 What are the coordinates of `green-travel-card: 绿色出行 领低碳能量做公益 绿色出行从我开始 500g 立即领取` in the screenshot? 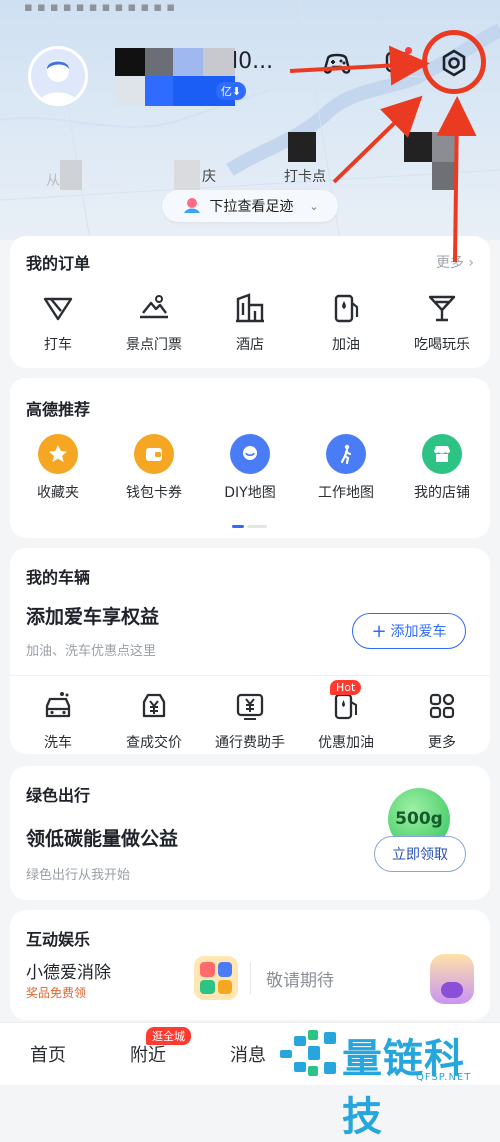 It's located at (250, 833).